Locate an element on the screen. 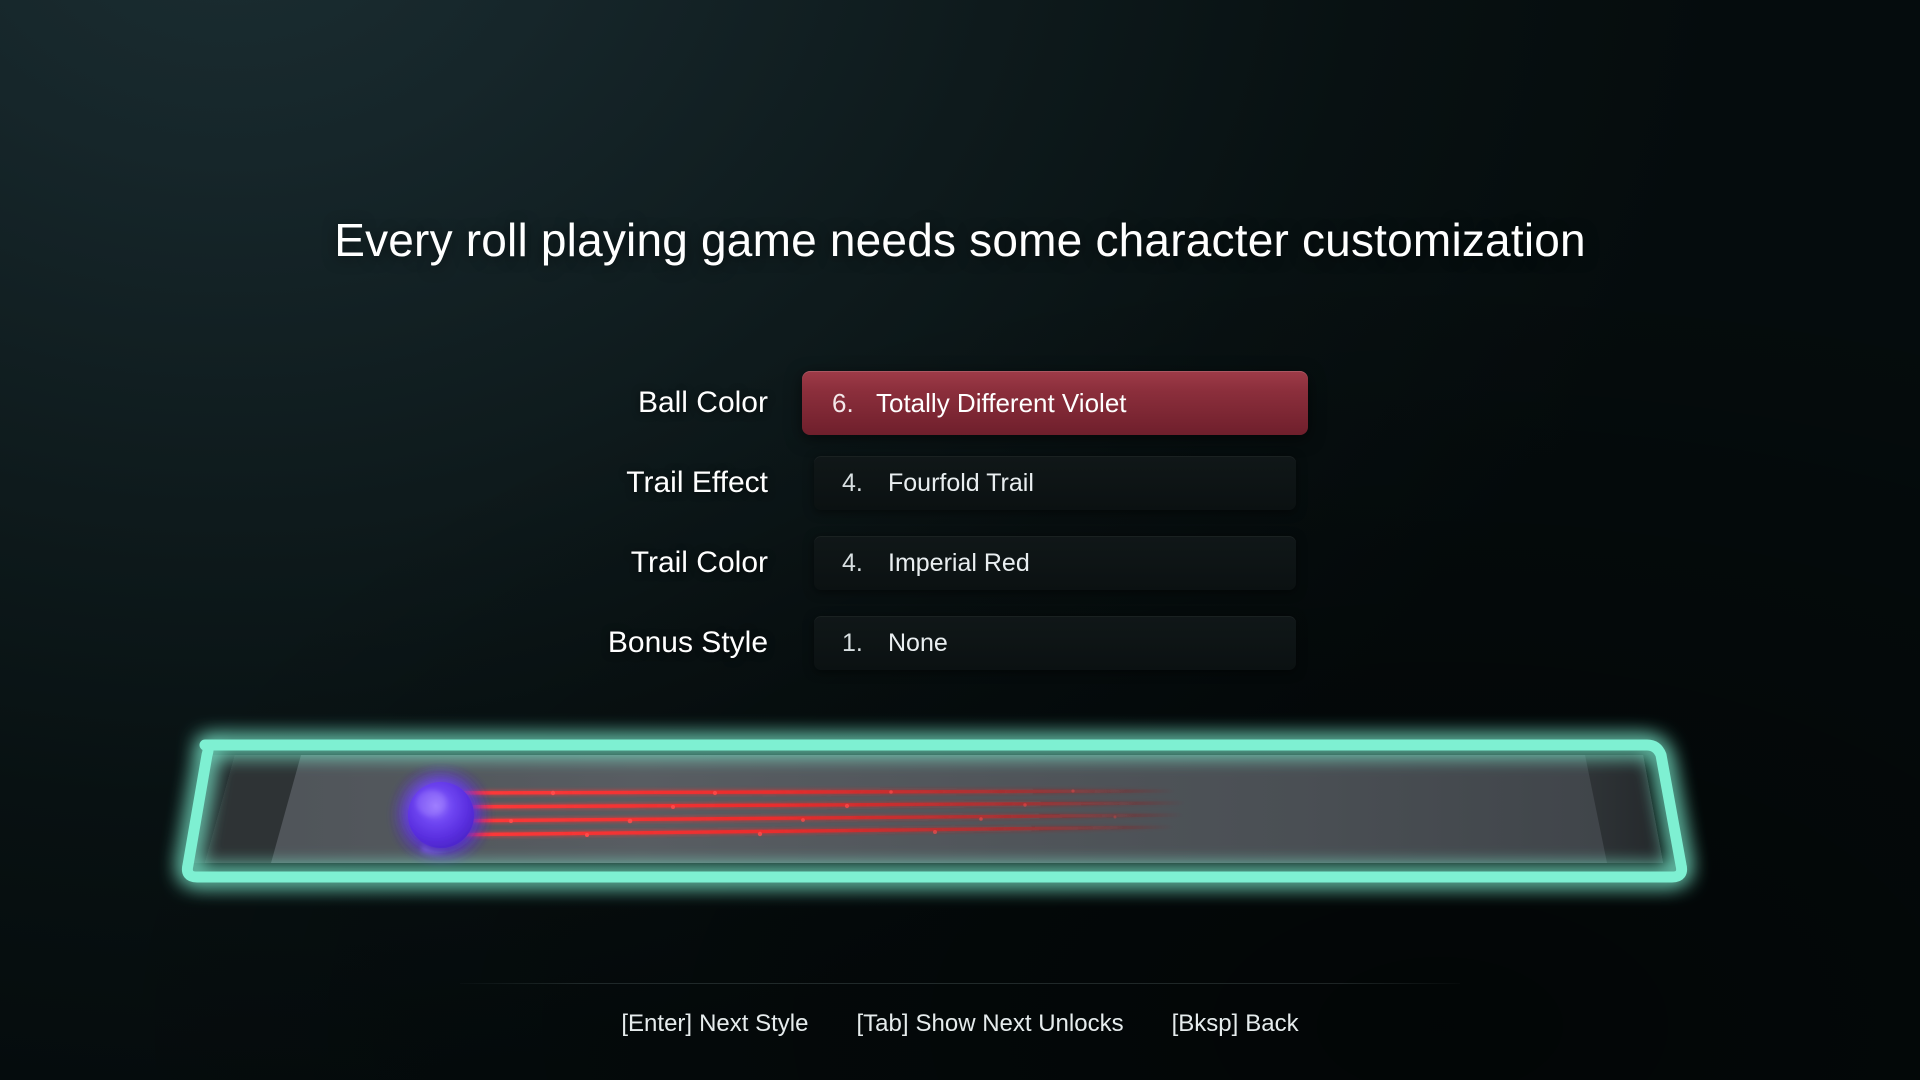 Image resolution: width=1920 pixels, height=1080 pixels. hint-action-back: Back is located at coordinates (1272, 1023).